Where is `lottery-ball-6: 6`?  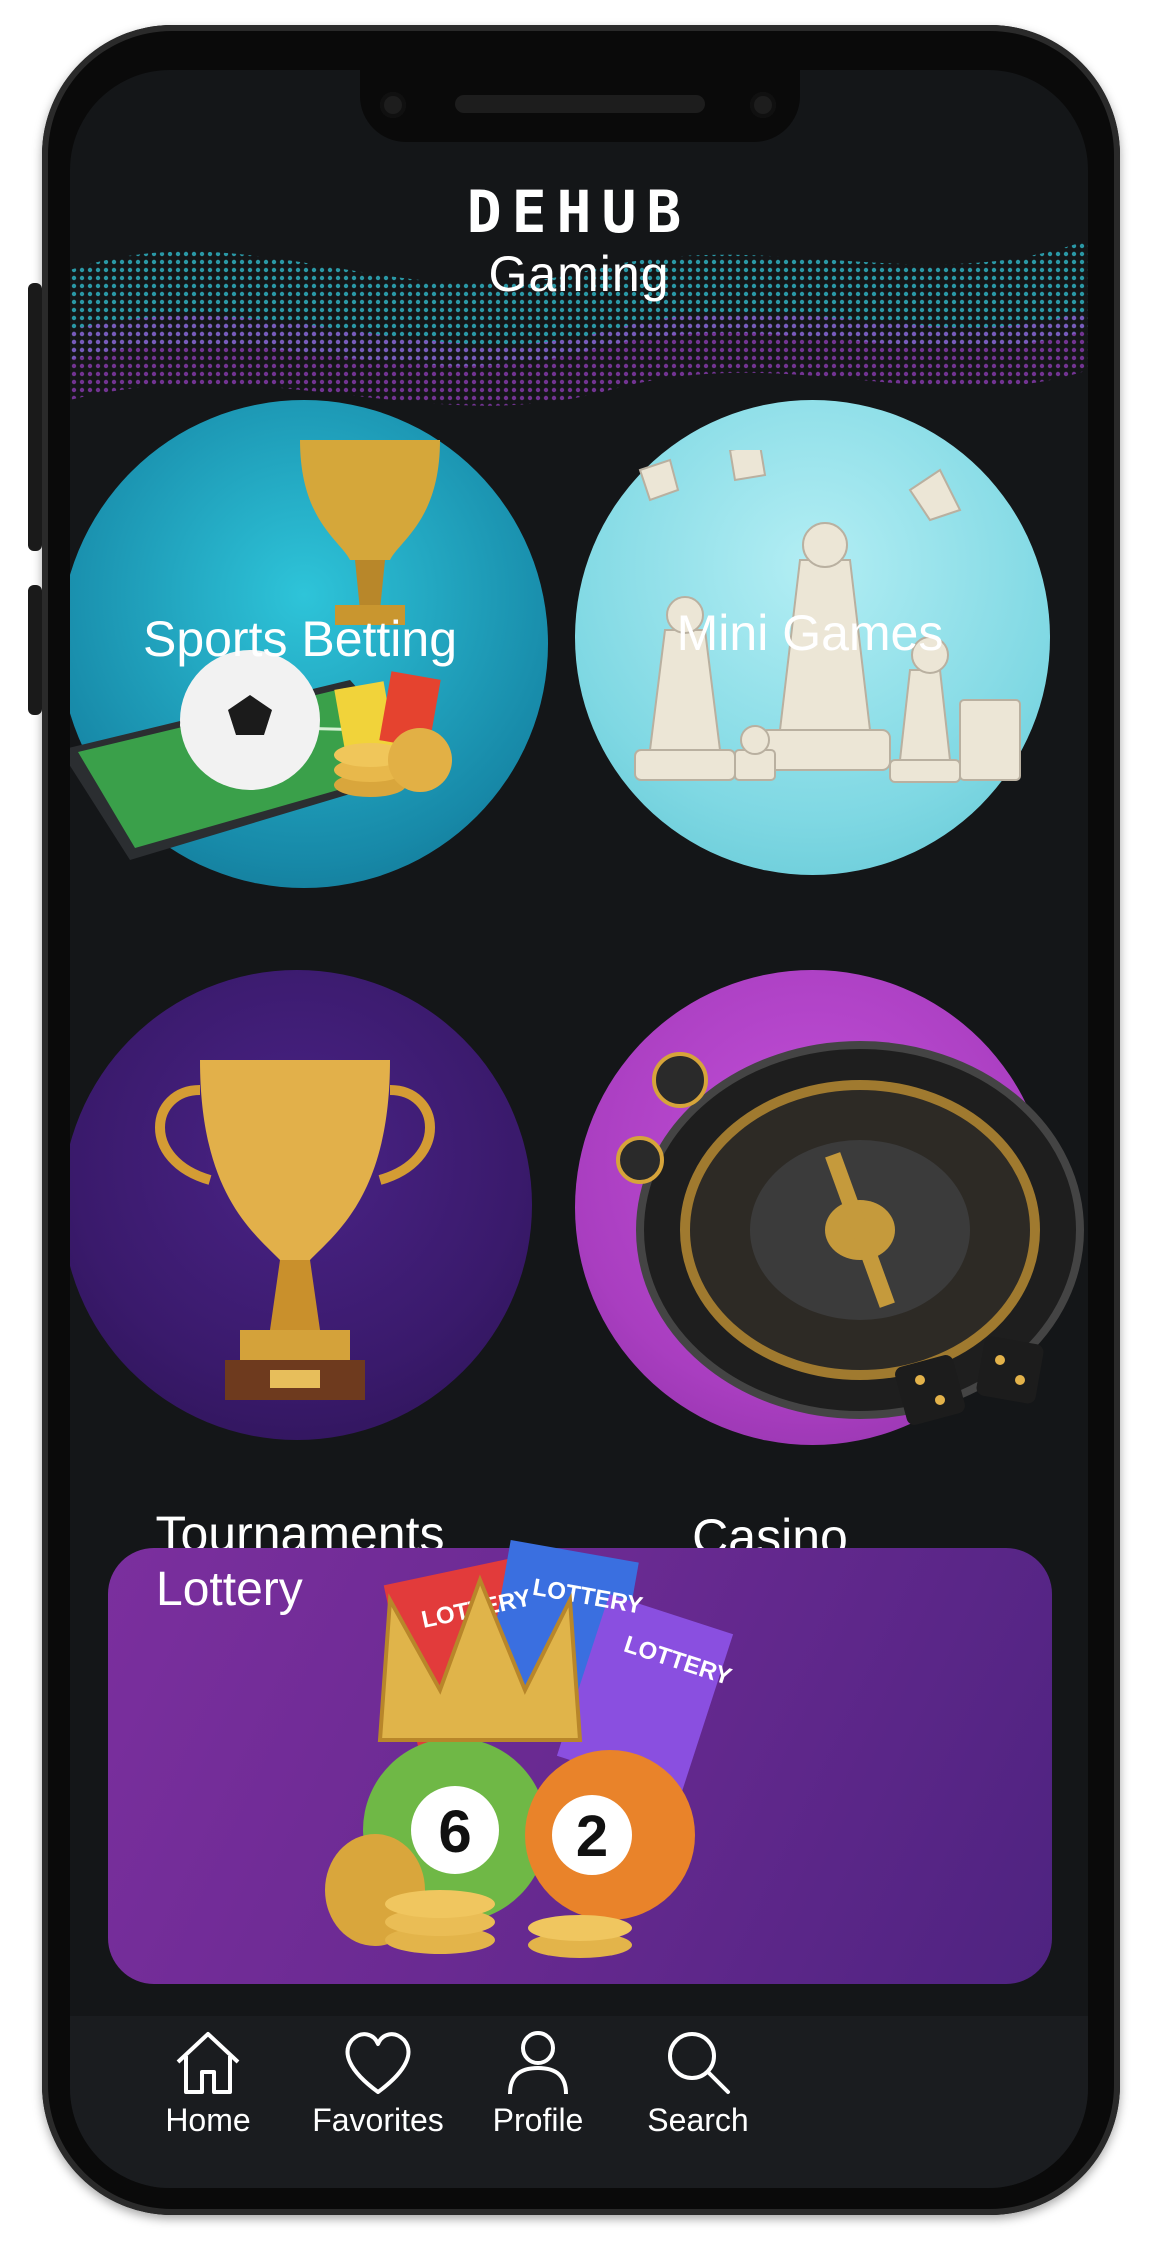 lottery-ball-6: 6 is located at coordinates (454, 1831).